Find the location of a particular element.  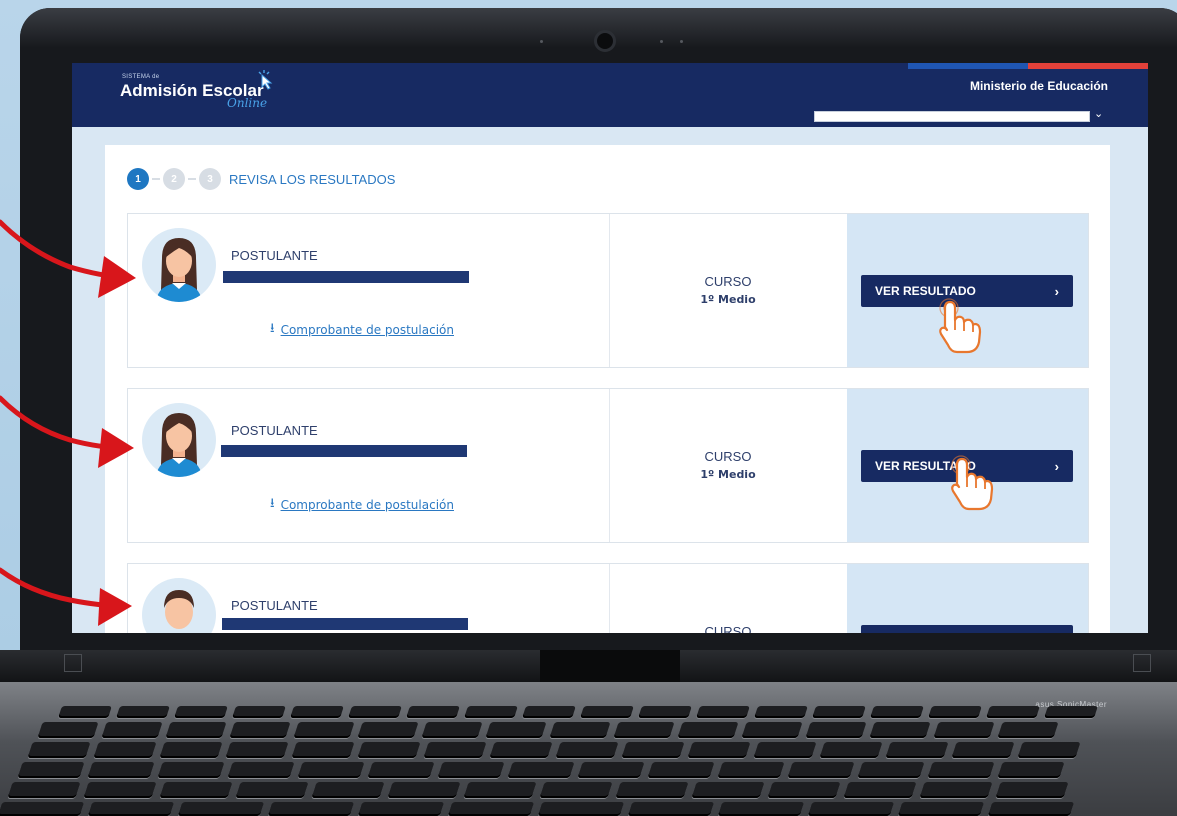

step-divider is located at coordinates (192, 179).